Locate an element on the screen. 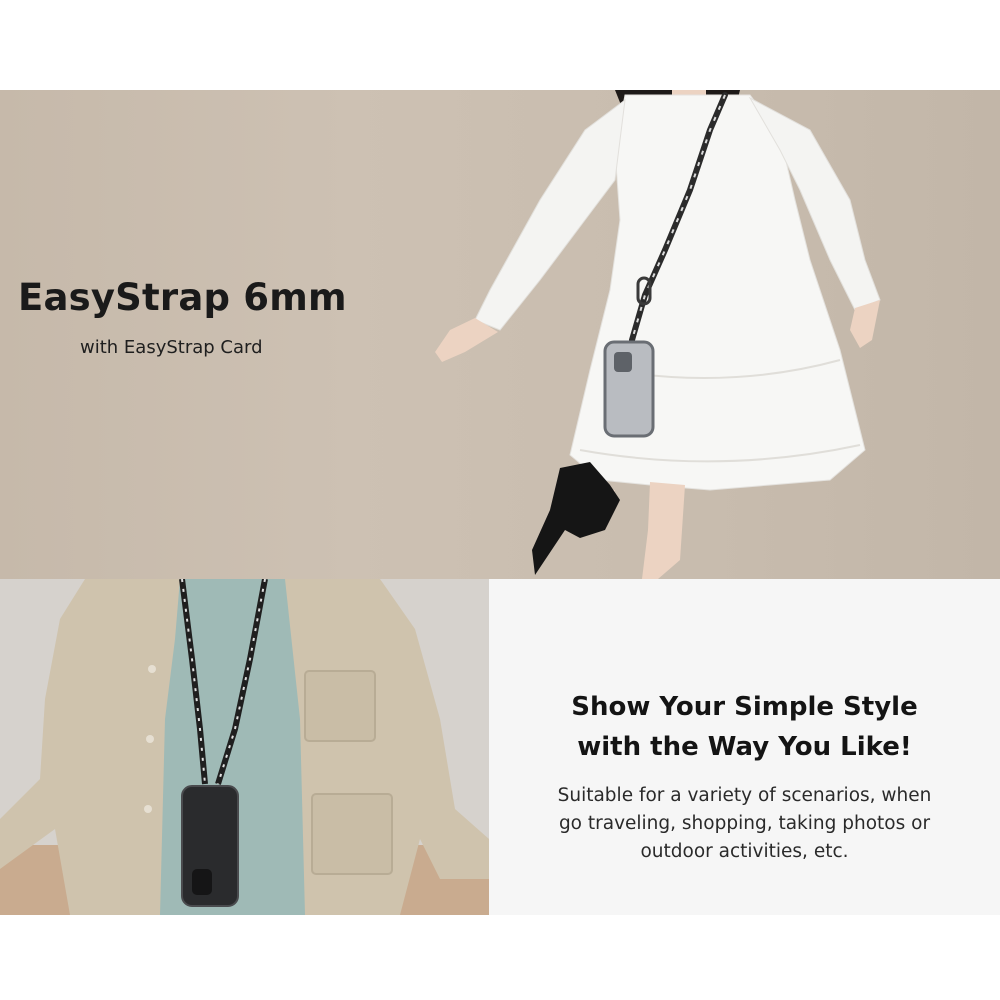 The image size is (1000, 1000). hero-subtitle: with EasyStrap Card is located at coordinates (171, 347).